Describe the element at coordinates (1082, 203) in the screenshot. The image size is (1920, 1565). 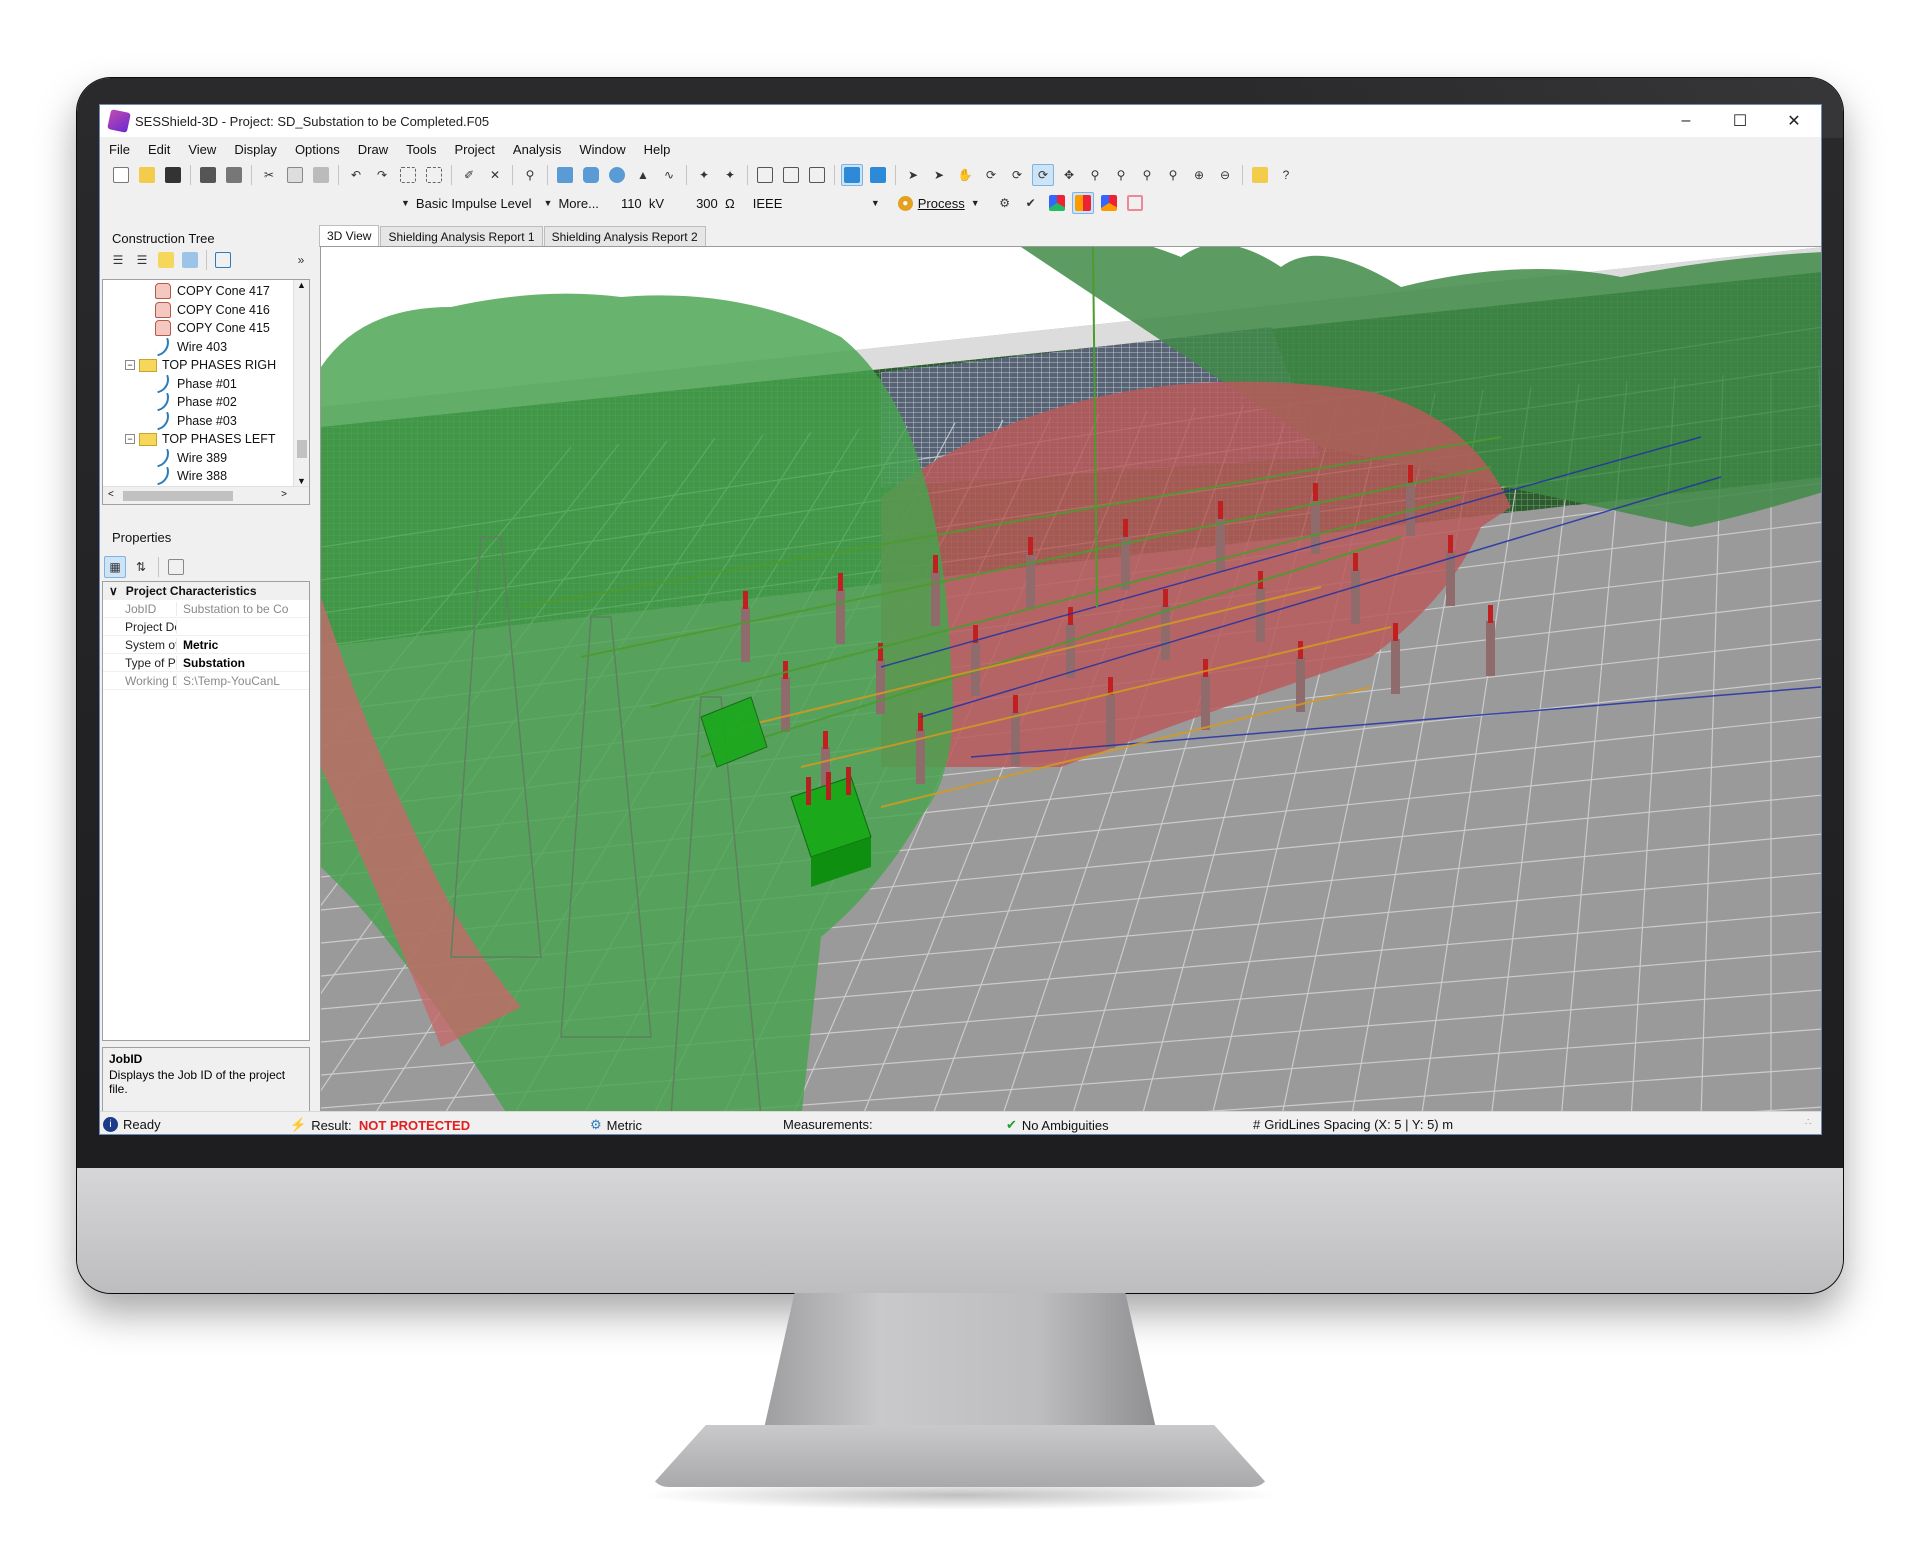
I see `color-zones-alt-icon` at that location.